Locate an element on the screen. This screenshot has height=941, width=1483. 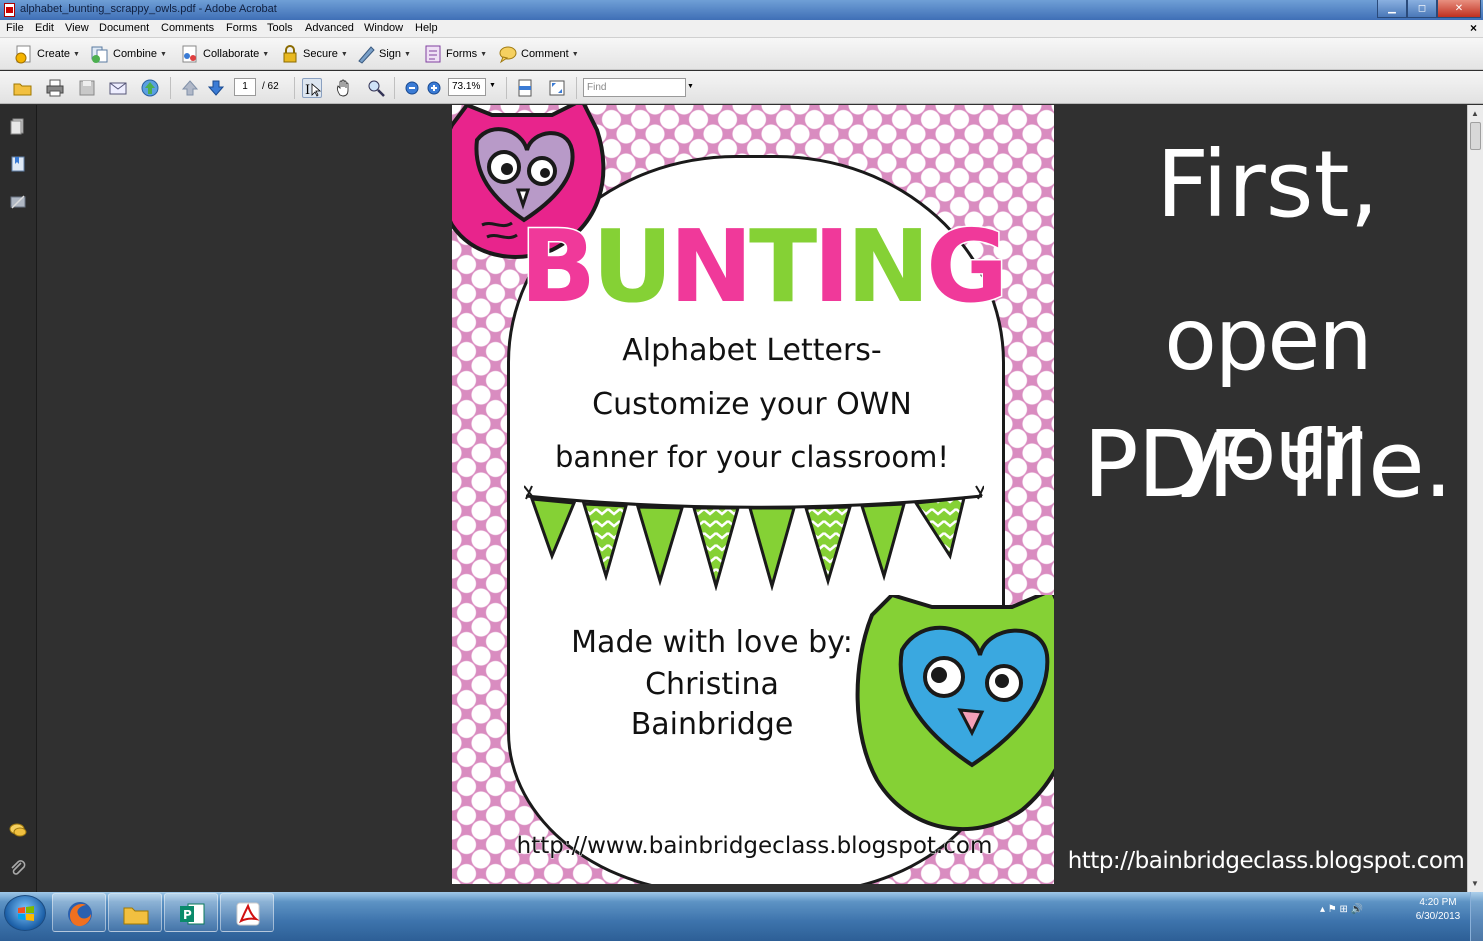
menu-help: Help is located at coordinates (426, 28).